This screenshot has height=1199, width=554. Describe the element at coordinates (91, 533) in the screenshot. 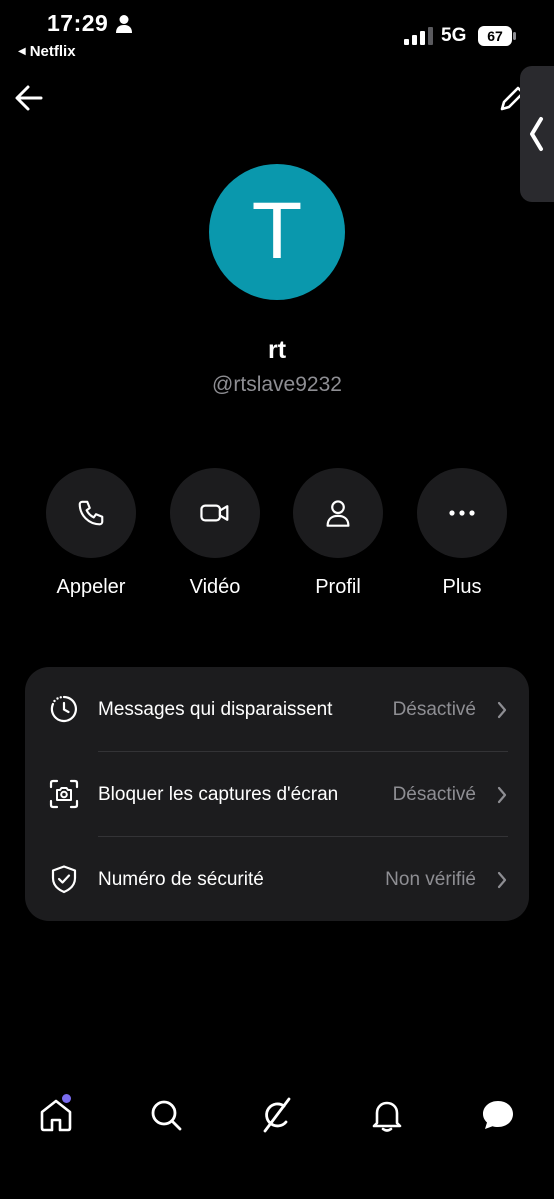

I see `call-button: Appeler` at that location.